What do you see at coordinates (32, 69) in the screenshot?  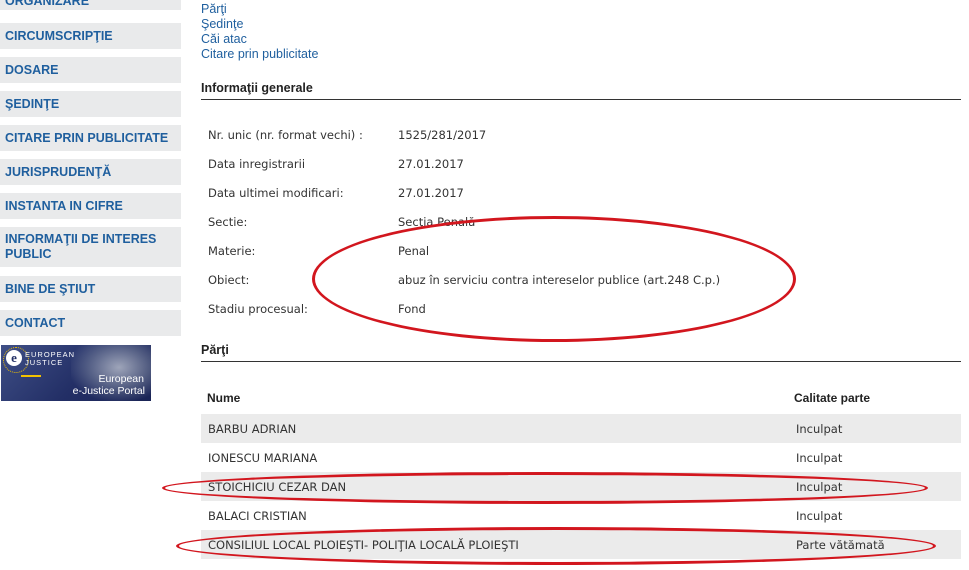 I see `sidebar-item-label: DOSARE` at bounding box center [32, 69].